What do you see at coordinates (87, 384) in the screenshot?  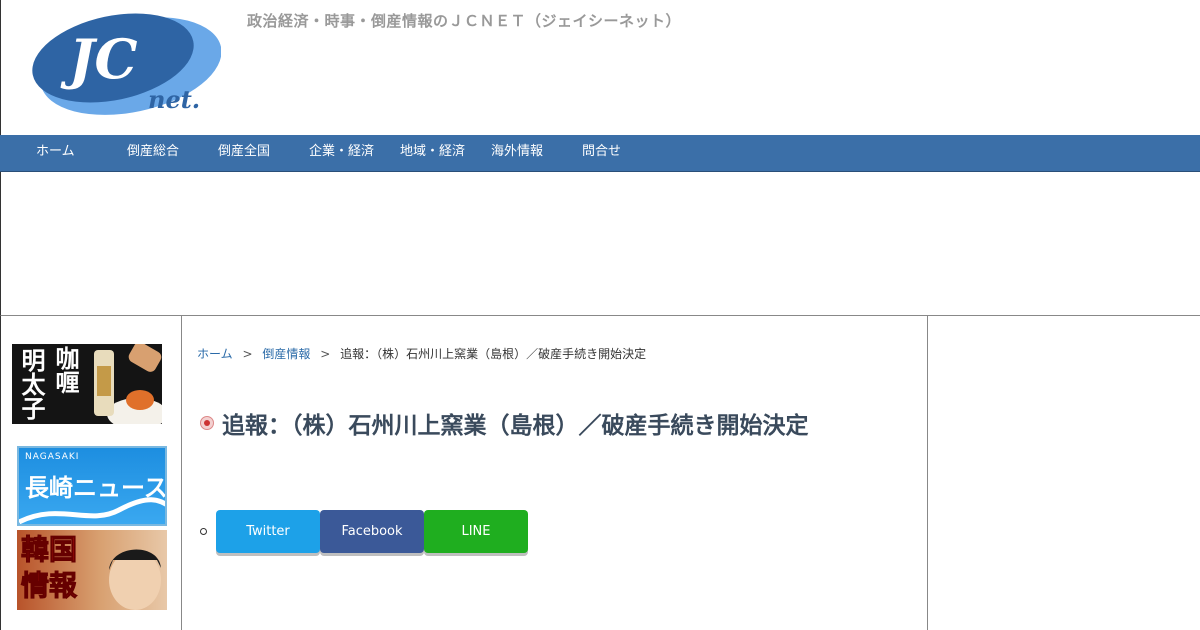 I see `banner-curry-mentaiko: 咖喱 明太子` at bounding box center [87, 384].